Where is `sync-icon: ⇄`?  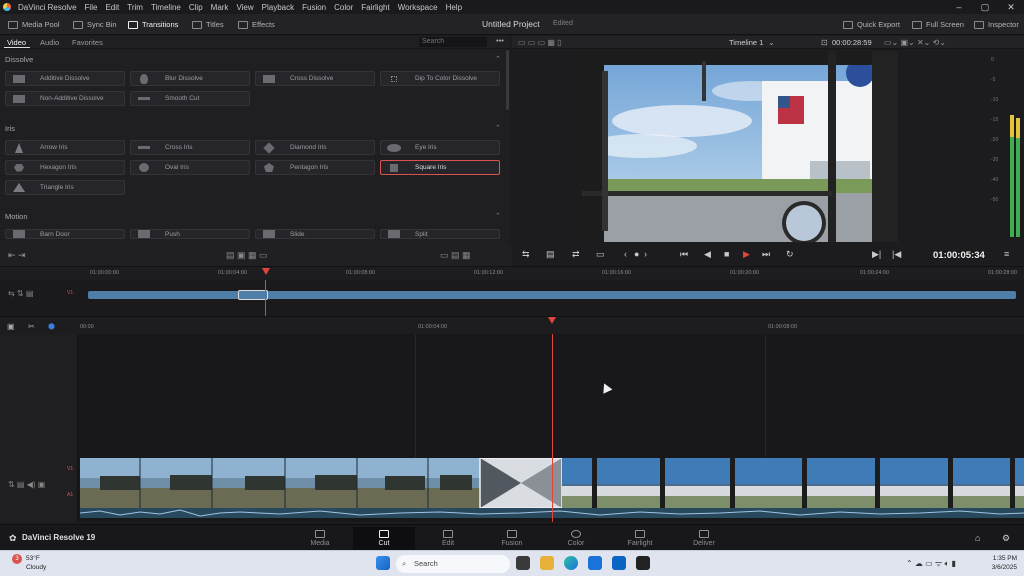 sync-icon: ⇄ is located at coordinates (576, 254).